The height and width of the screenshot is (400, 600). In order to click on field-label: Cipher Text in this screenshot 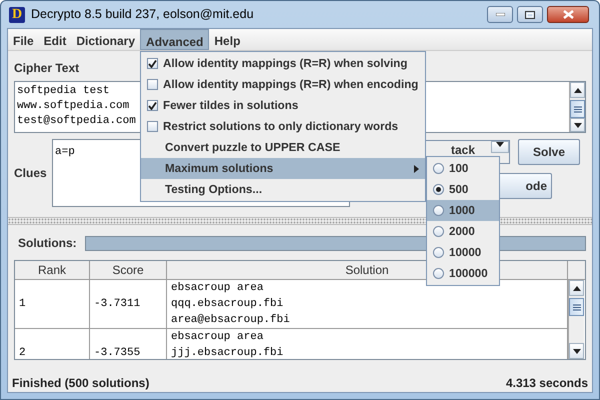, I will do `click(47, 68)`.